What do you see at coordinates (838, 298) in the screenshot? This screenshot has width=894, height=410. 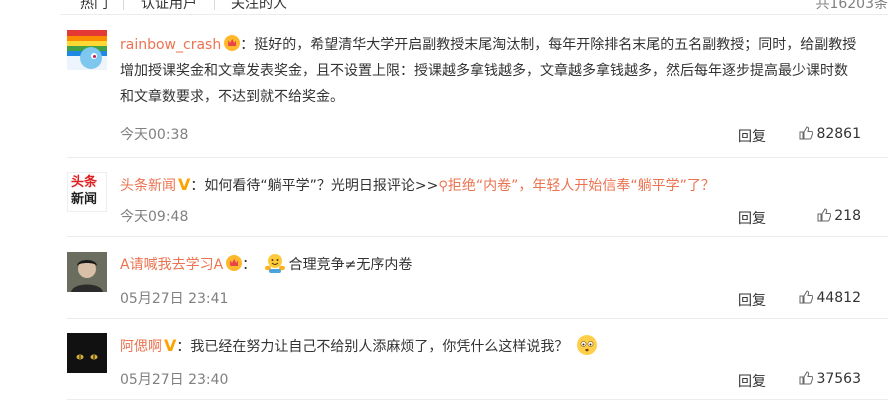 I see `like-count: 44812` at bounding box center [838, 298].